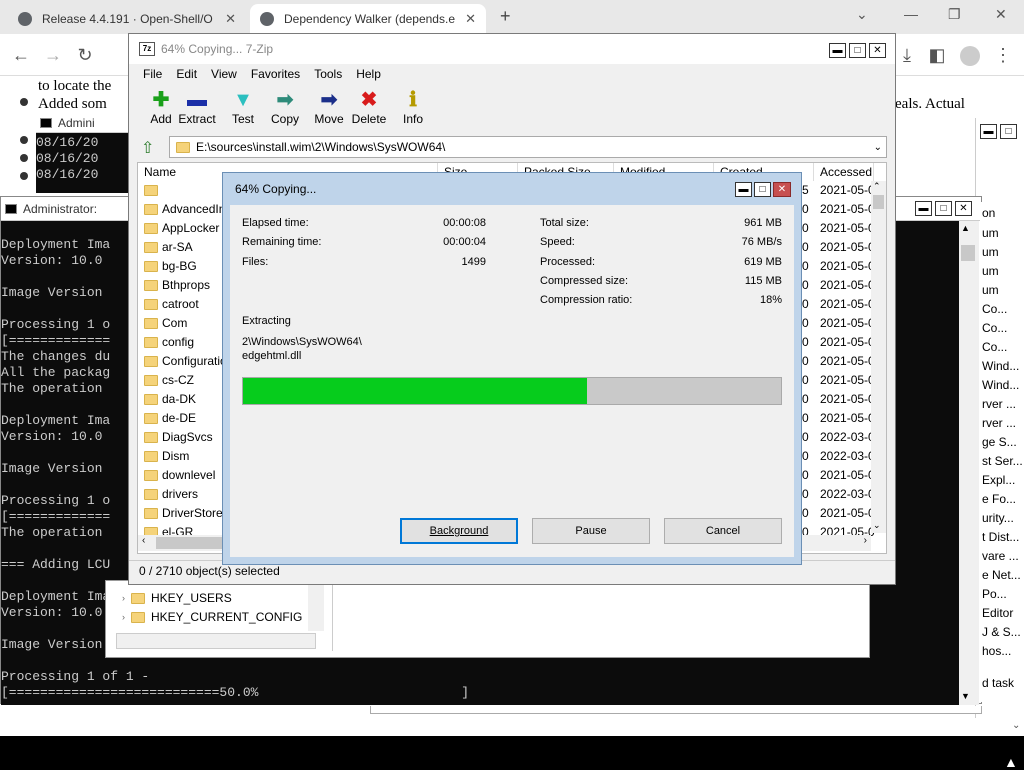 The image size is (1024, 770). Describe the element at coordinates (150, 190) in the screenshot. I see `file-row` at that location.